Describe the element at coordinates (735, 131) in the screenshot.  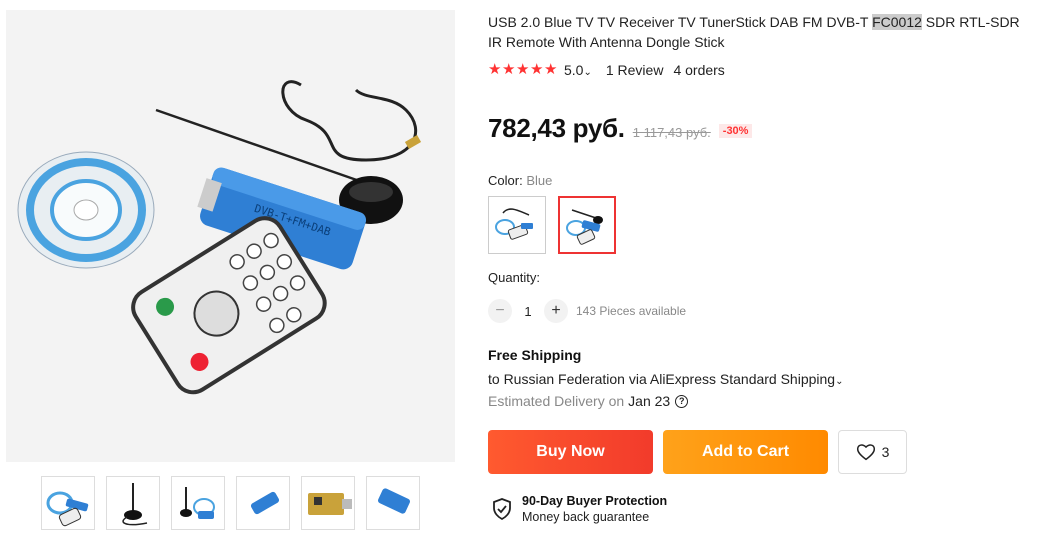
I see `discount-badge: -30%` at that location.